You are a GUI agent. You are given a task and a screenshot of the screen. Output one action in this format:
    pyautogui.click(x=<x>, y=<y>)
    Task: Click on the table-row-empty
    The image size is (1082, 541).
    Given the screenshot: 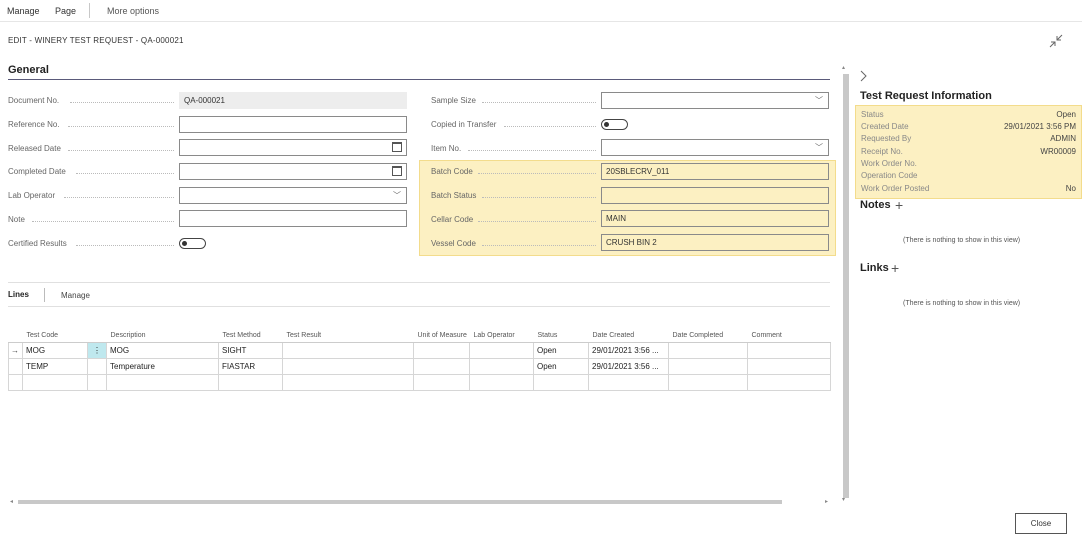 What is the action you would take?
    pyautogui.click(x=419, y=382)
    